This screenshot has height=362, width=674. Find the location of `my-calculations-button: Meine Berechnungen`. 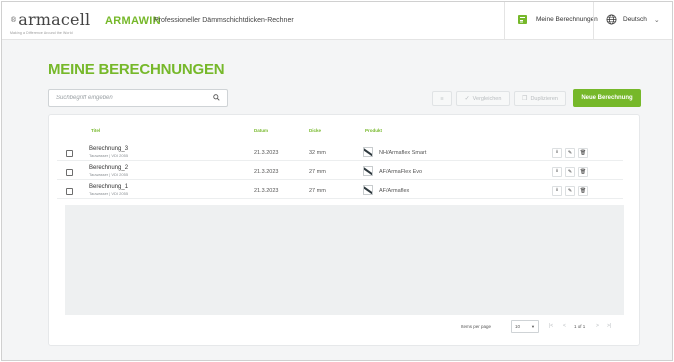

my-calculations-button: Meine Berechnungen is located at coordinates (558, 19).